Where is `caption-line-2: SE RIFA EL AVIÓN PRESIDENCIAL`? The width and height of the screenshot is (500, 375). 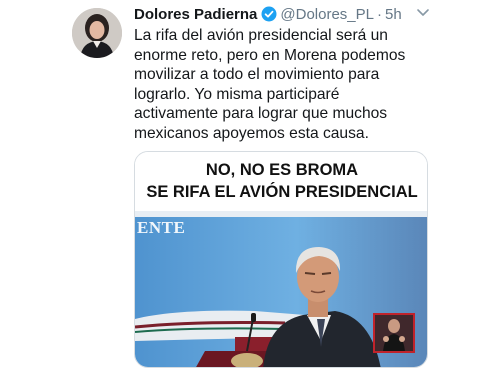 caption-line-2: SE RIFA EL AVIÓN PRESIDENCIAL is located at coordinates (282, 192).